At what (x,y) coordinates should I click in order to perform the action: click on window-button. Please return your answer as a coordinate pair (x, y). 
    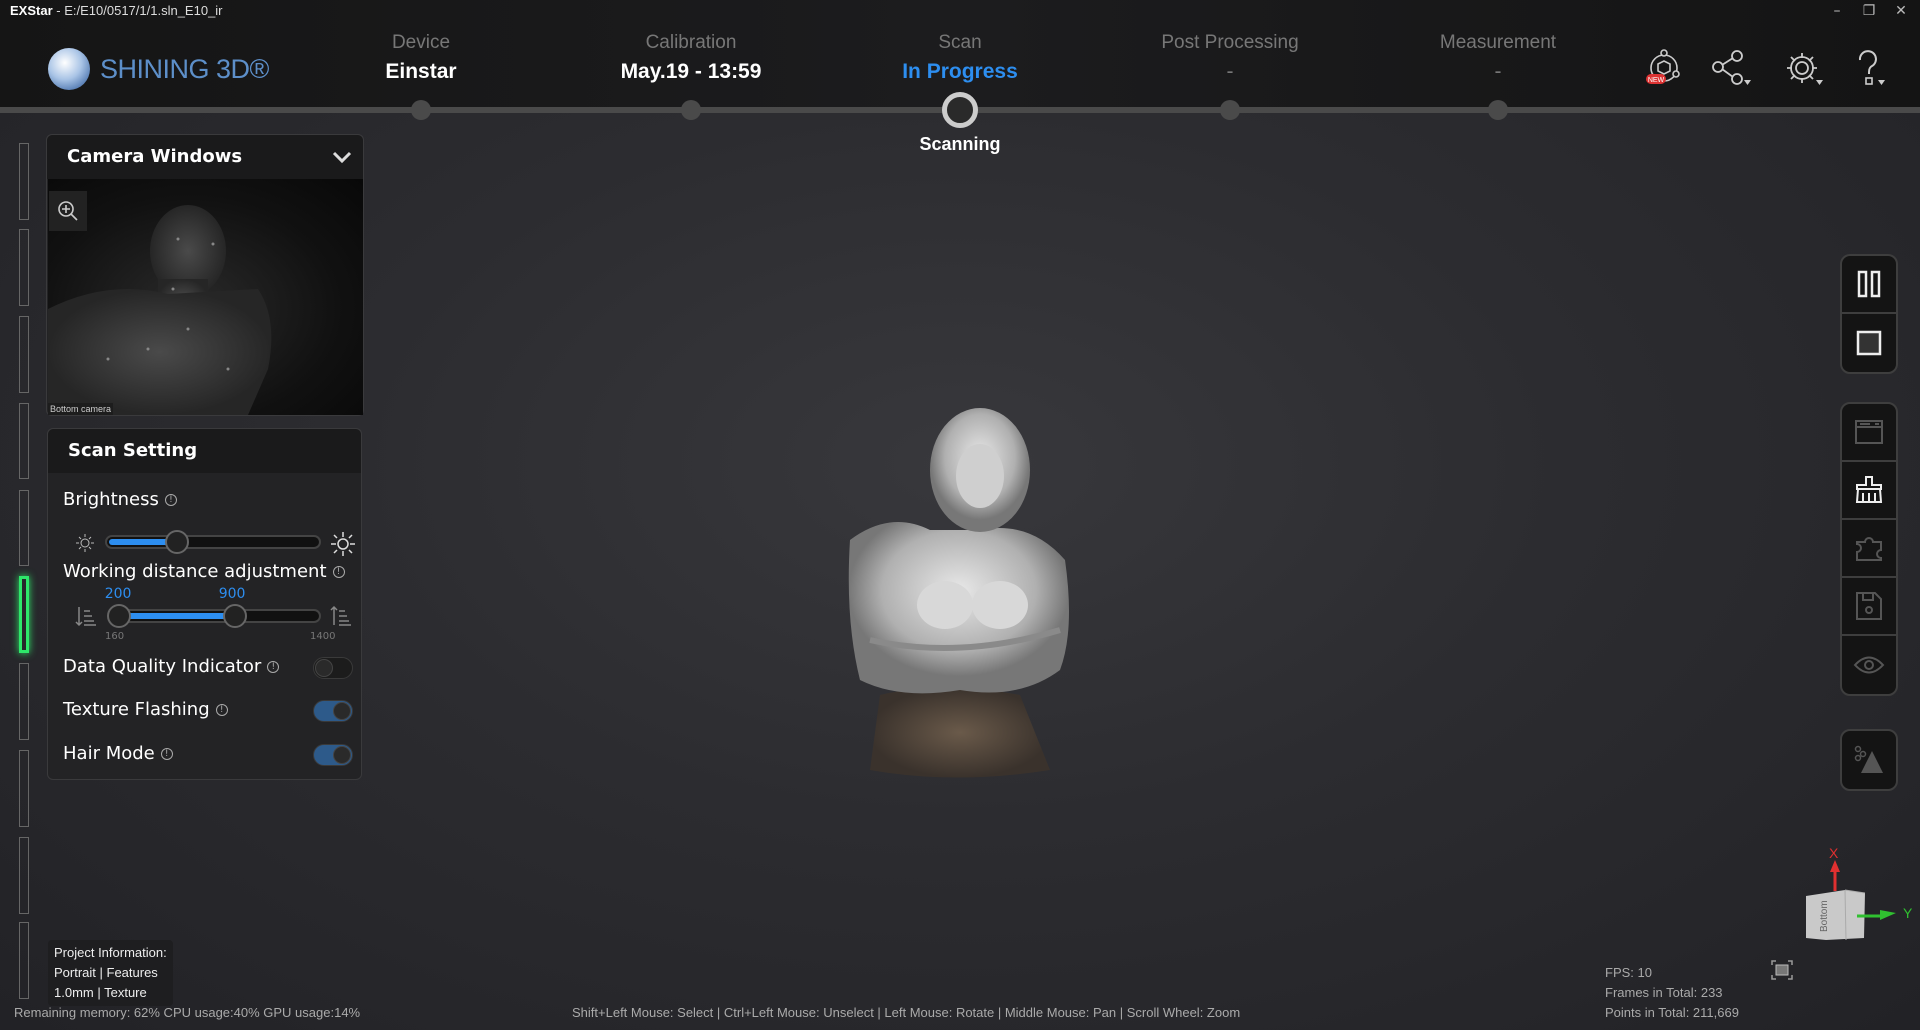
    Looking at the image, I should click on (1869, 433).